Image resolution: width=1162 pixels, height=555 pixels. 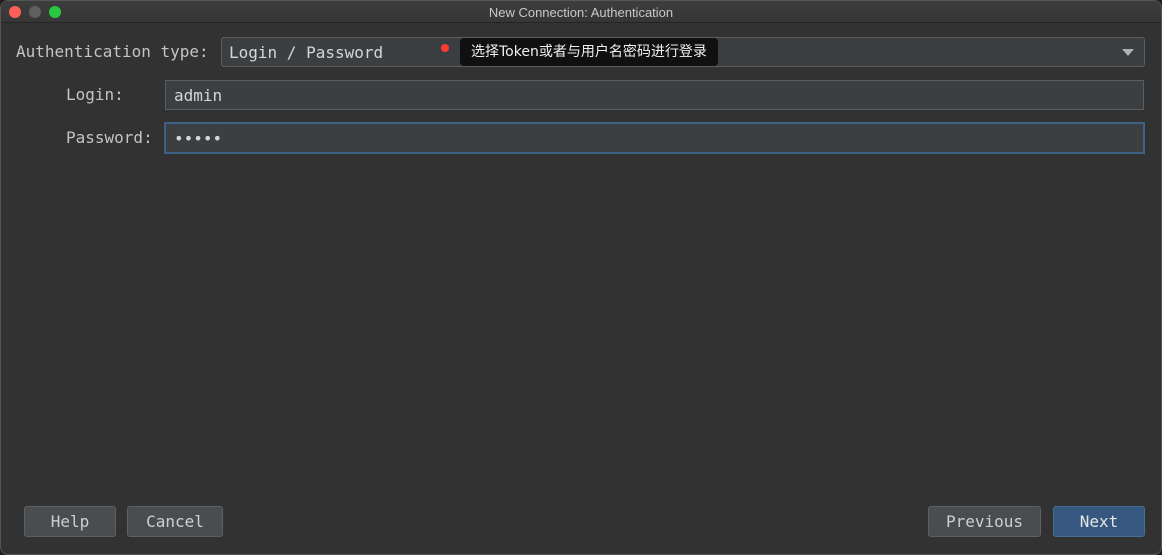 I want to click on help-button: Help, so click(x=70, y=521).